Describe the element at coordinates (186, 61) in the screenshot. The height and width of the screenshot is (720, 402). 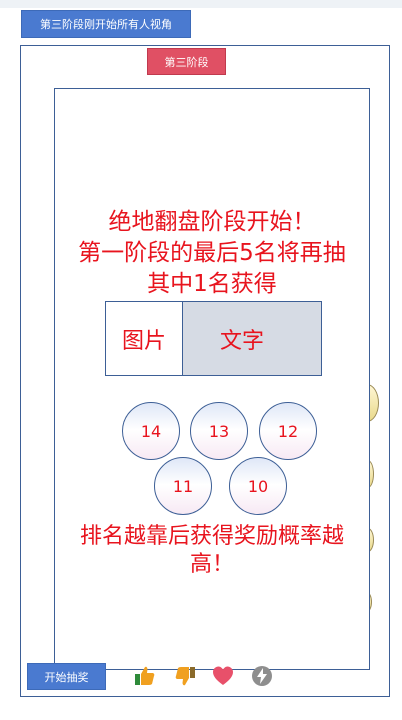
I see `stage-badge: 第三阶段` at that location.